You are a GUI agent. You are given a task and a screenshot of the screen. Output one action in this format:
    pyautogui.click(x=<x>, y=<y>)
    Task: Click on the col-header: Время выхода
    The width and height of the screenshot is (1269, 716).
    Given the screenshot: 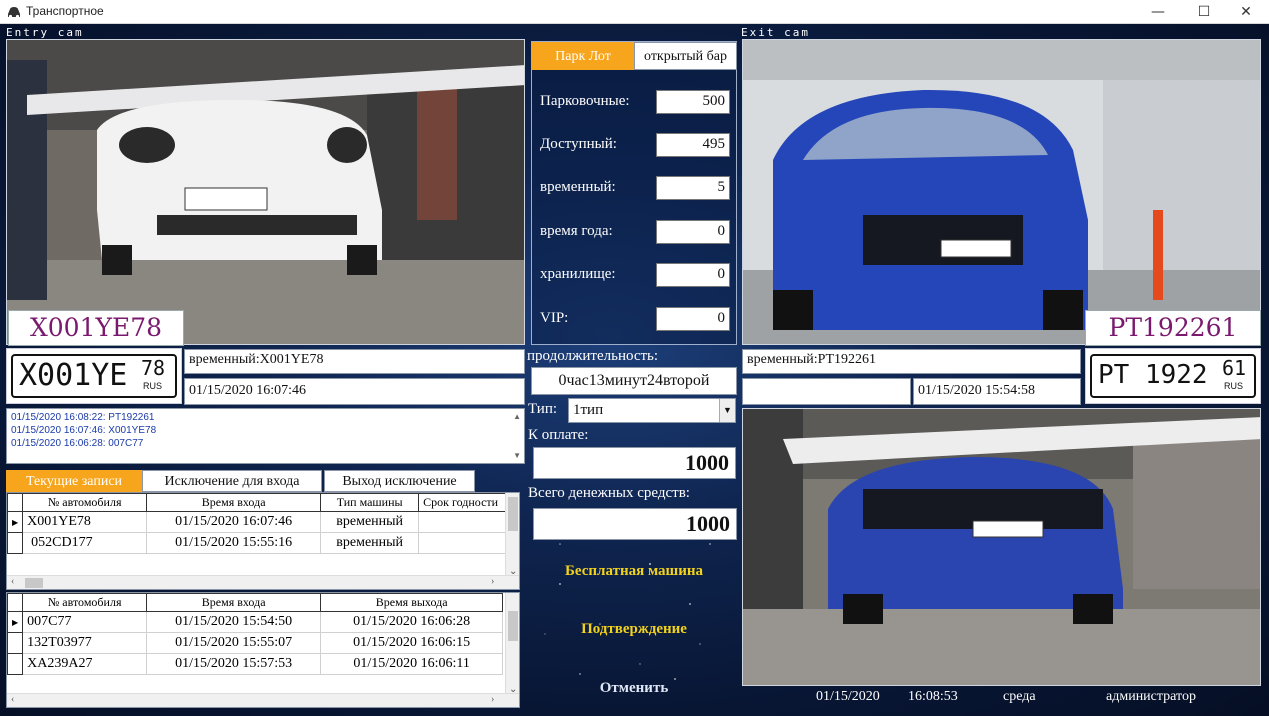 What is the action you would take?
    pyautogui.click(x=412, y=602)
    